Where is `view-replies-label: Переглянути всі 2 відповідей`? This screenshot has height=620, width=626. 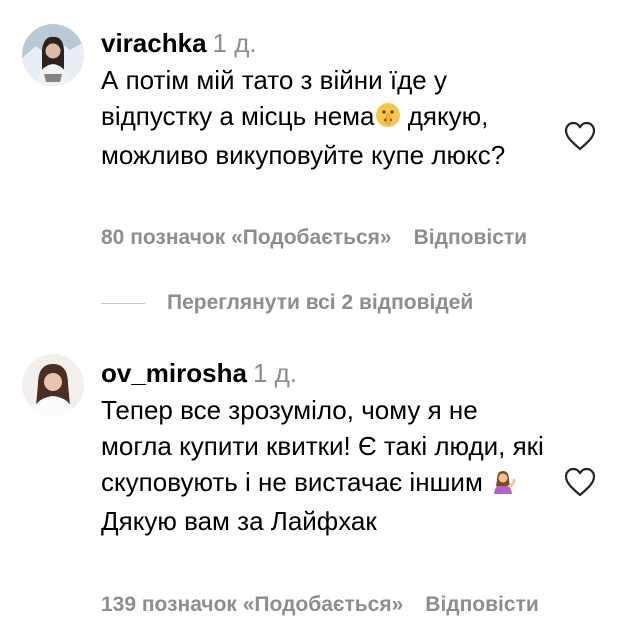 view-replies-label: Переглянути всі 2 відповідей is located at coordinates (320, 302).